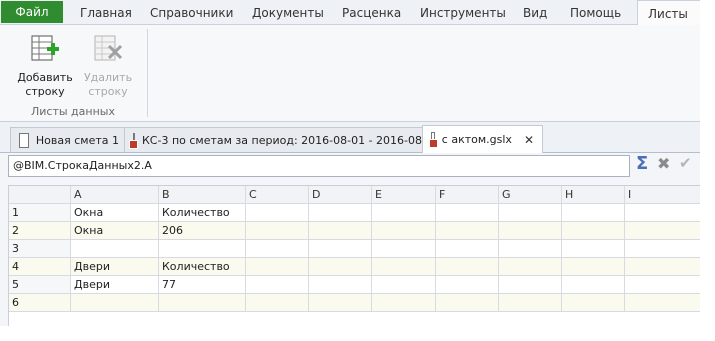  Describe the element at coordinates (202, 285) in the screenshot. I see `table-cell: 77` at that location.